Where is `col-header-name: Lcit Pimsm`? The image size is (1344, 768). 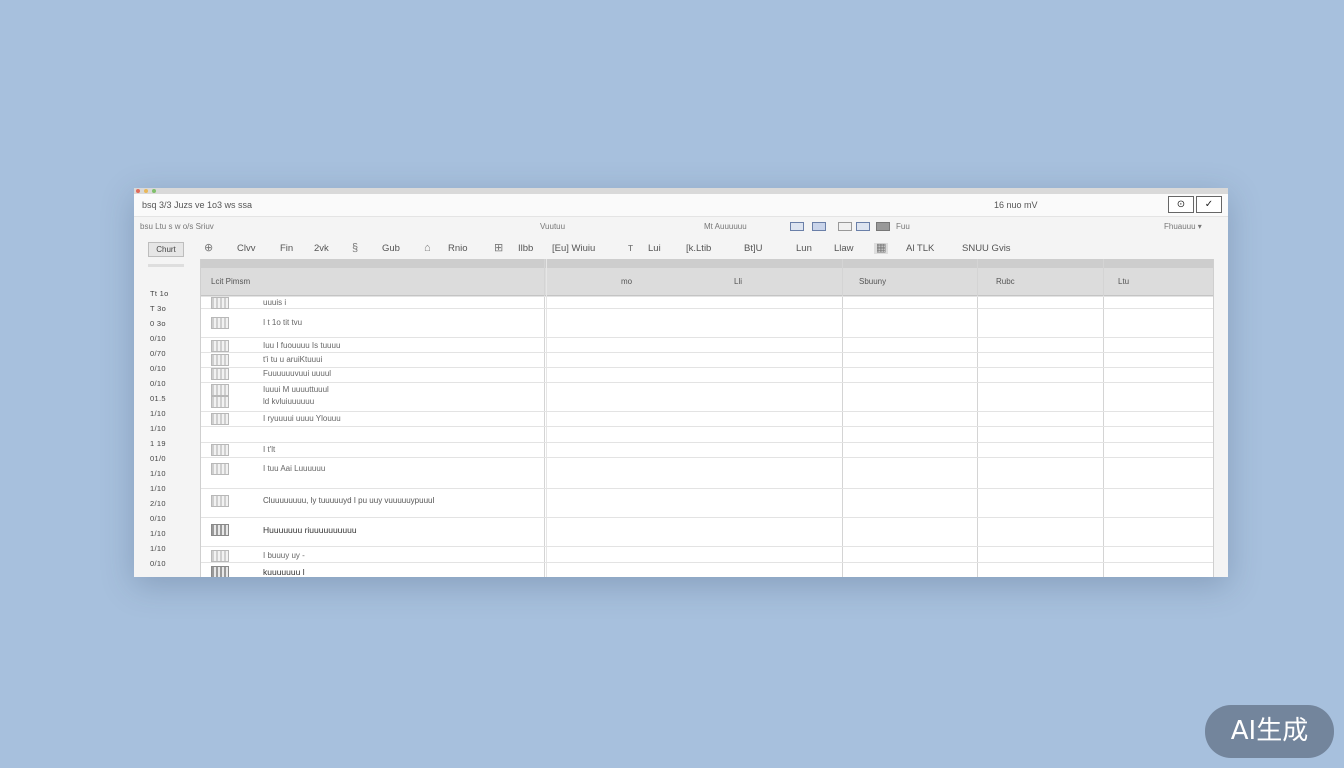 col-header-name: Lcit Pimsm is located at coordinates (230, 281).